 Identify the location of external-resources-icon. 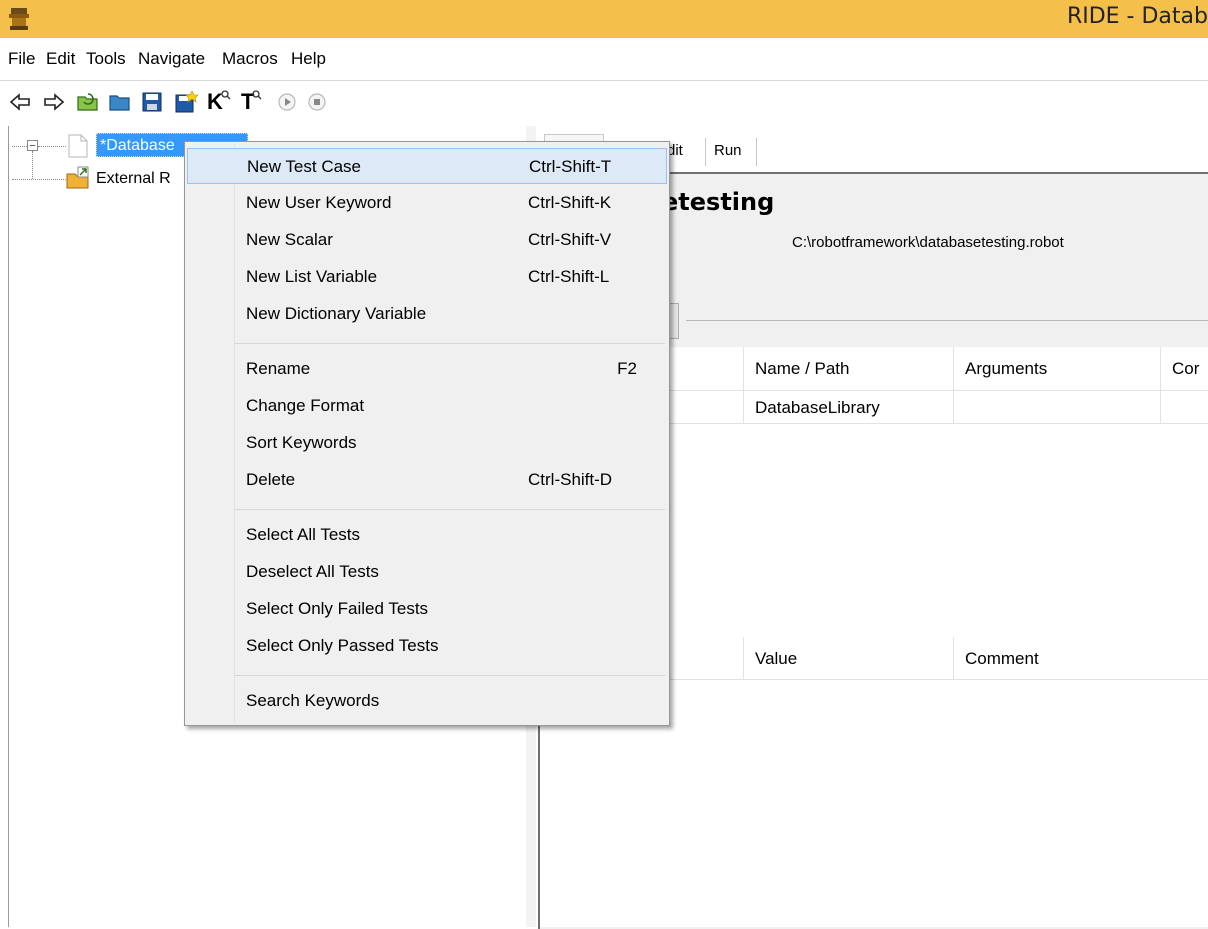
(77, 177).